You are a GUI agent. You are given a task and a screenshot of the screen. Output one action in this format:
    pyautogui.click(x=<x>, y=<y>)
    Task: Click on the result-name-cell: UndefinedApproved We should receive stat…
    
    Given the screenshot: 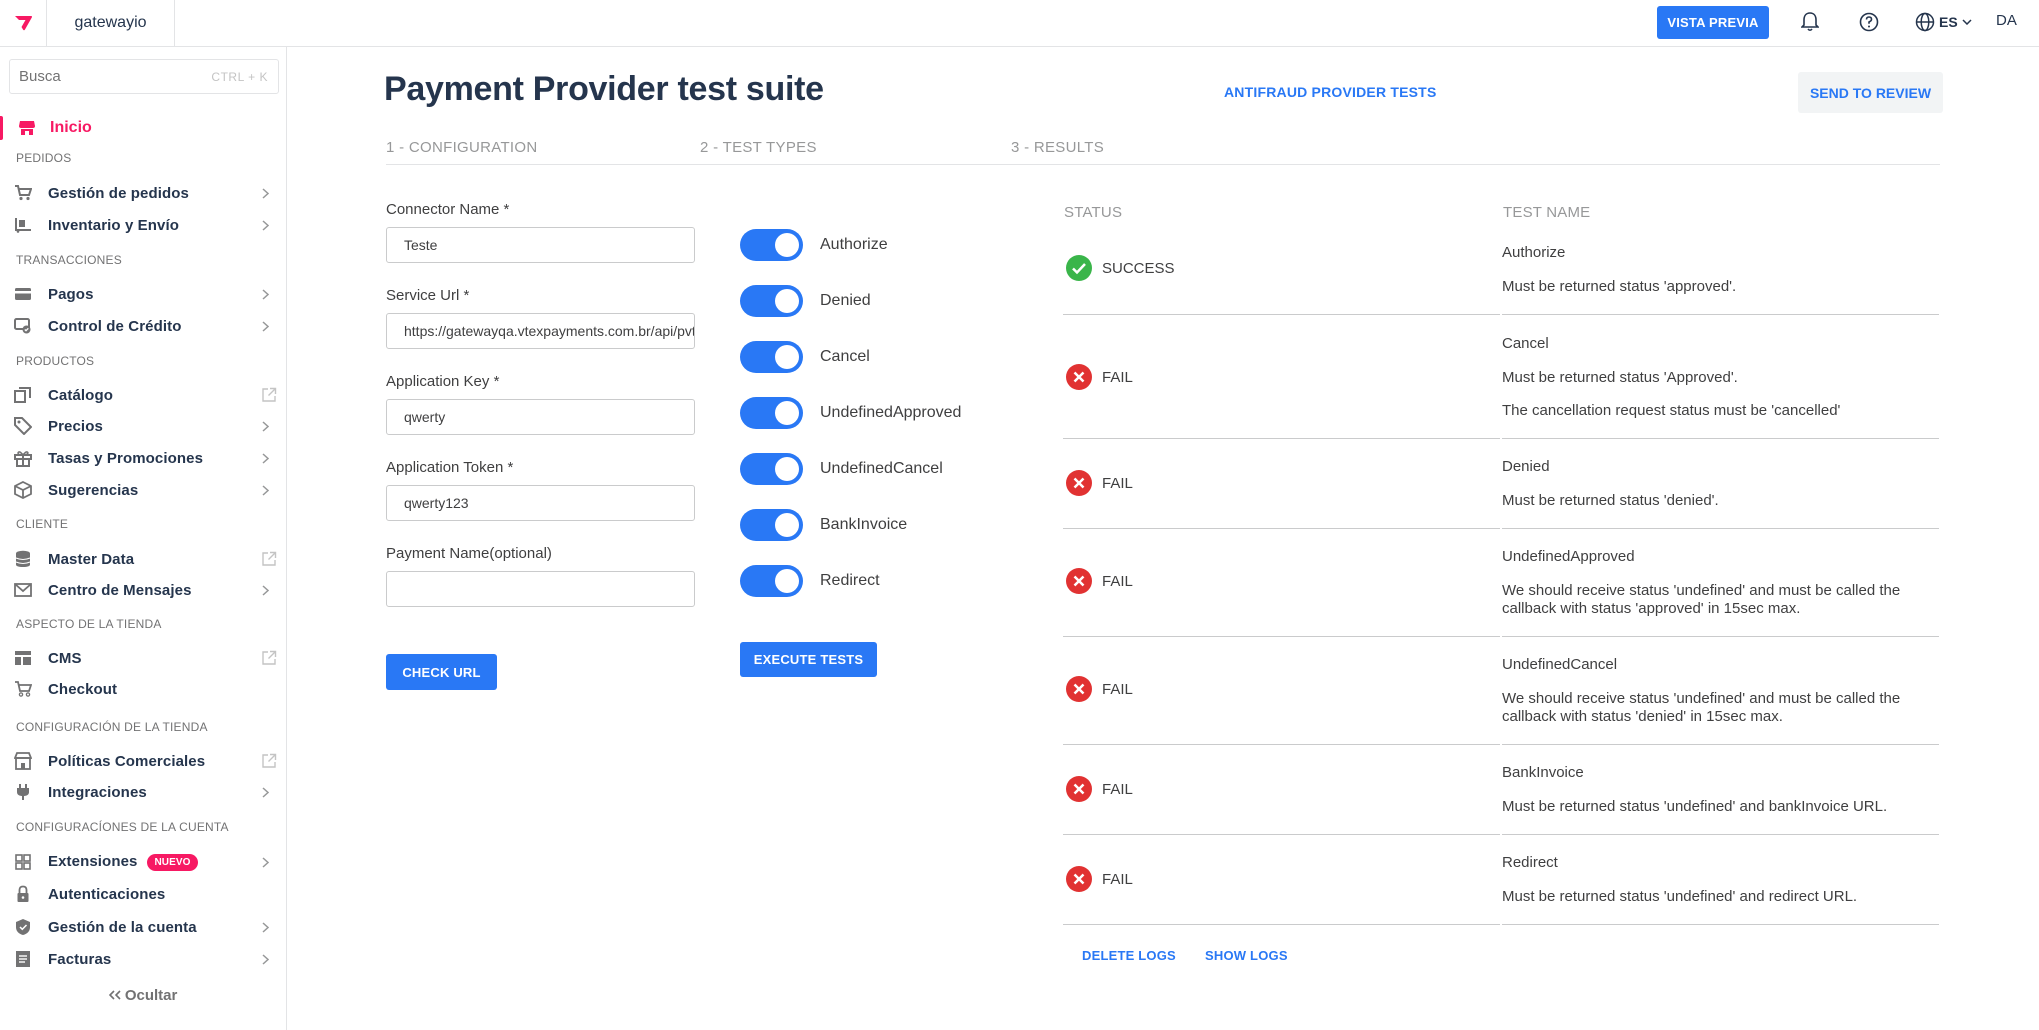 What is the action you would take?
    pyautogui.click(x=1720, y=583)
    